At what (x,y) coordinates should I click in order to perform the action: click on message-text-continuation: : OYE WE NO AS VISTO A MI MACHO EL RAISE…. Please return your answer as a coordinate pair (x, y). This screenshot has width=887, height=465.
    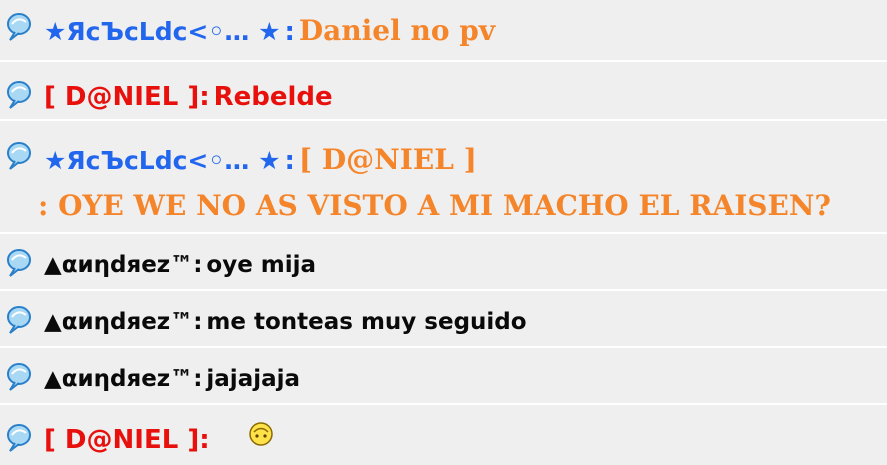
    Looking at the image, I should click on (434, 205).